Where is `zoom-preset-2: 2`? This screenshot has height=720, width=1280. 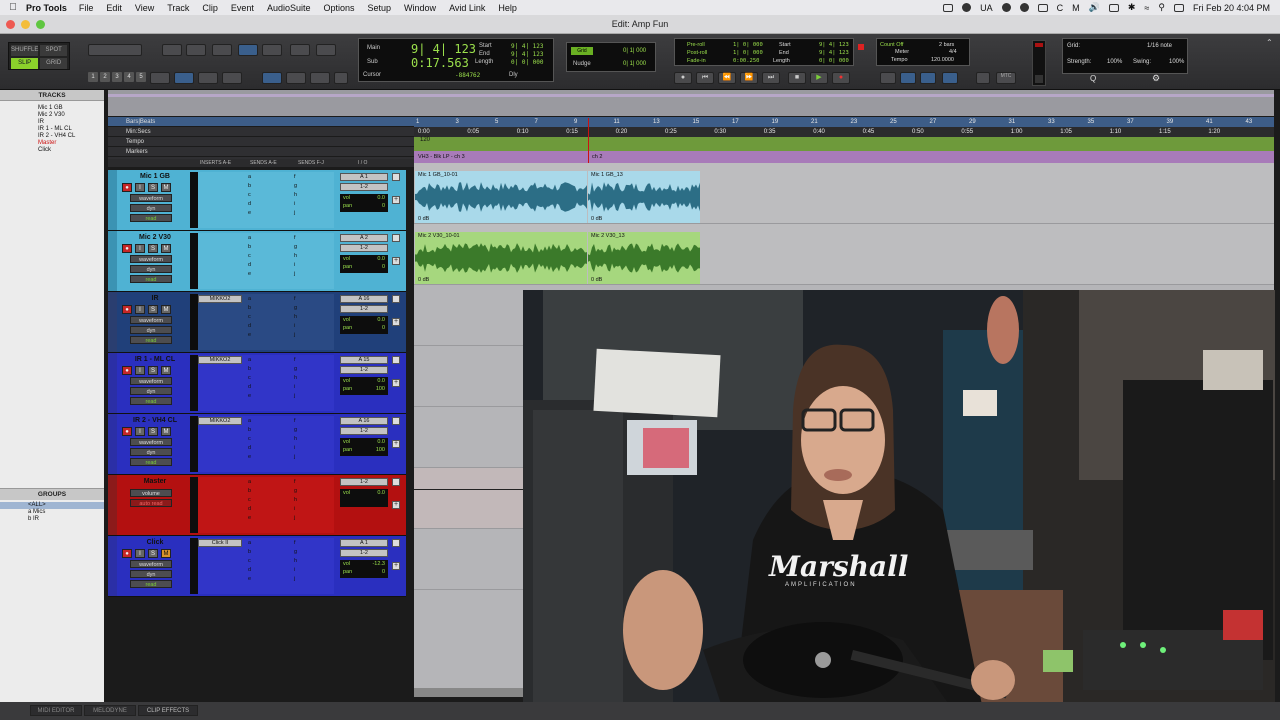 zoom-preset-2: 2 is located at coordinates (105, 77).